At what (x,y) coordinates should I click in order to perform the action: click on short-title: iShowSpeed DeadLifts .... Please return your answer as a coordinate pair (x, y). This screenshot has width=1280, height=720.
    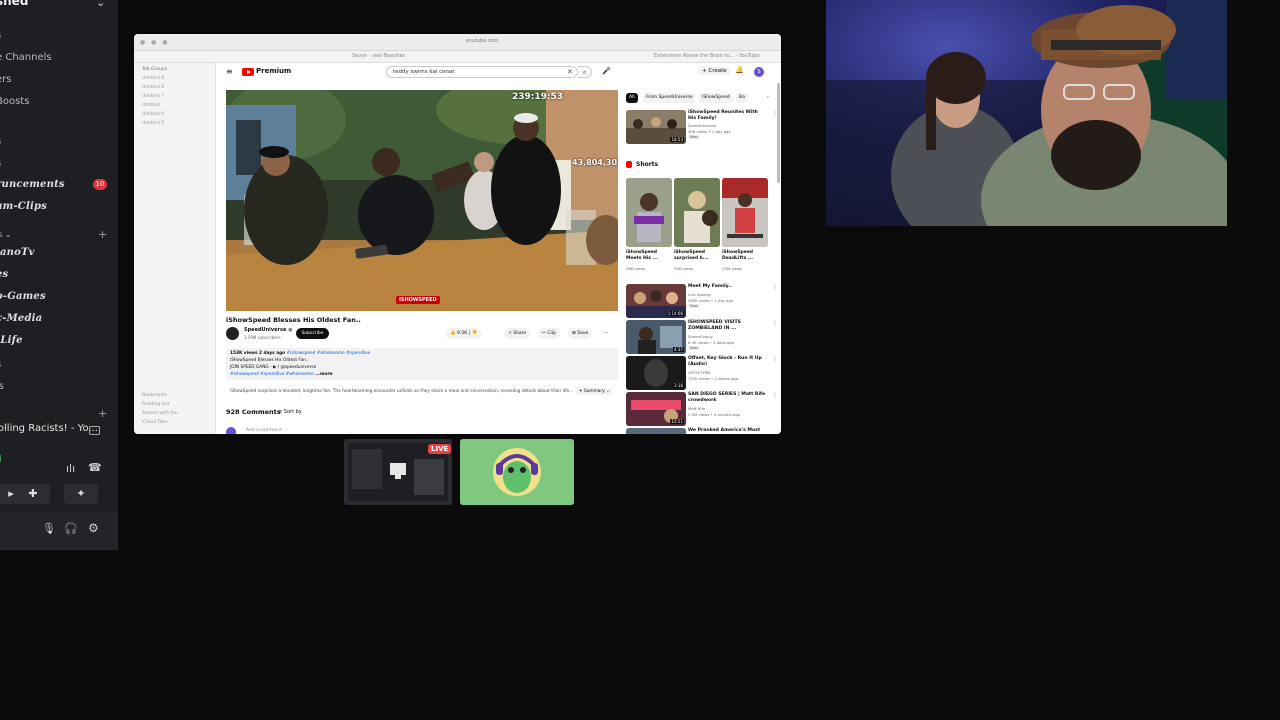
    Looking at the image, I should click on (745, 255).